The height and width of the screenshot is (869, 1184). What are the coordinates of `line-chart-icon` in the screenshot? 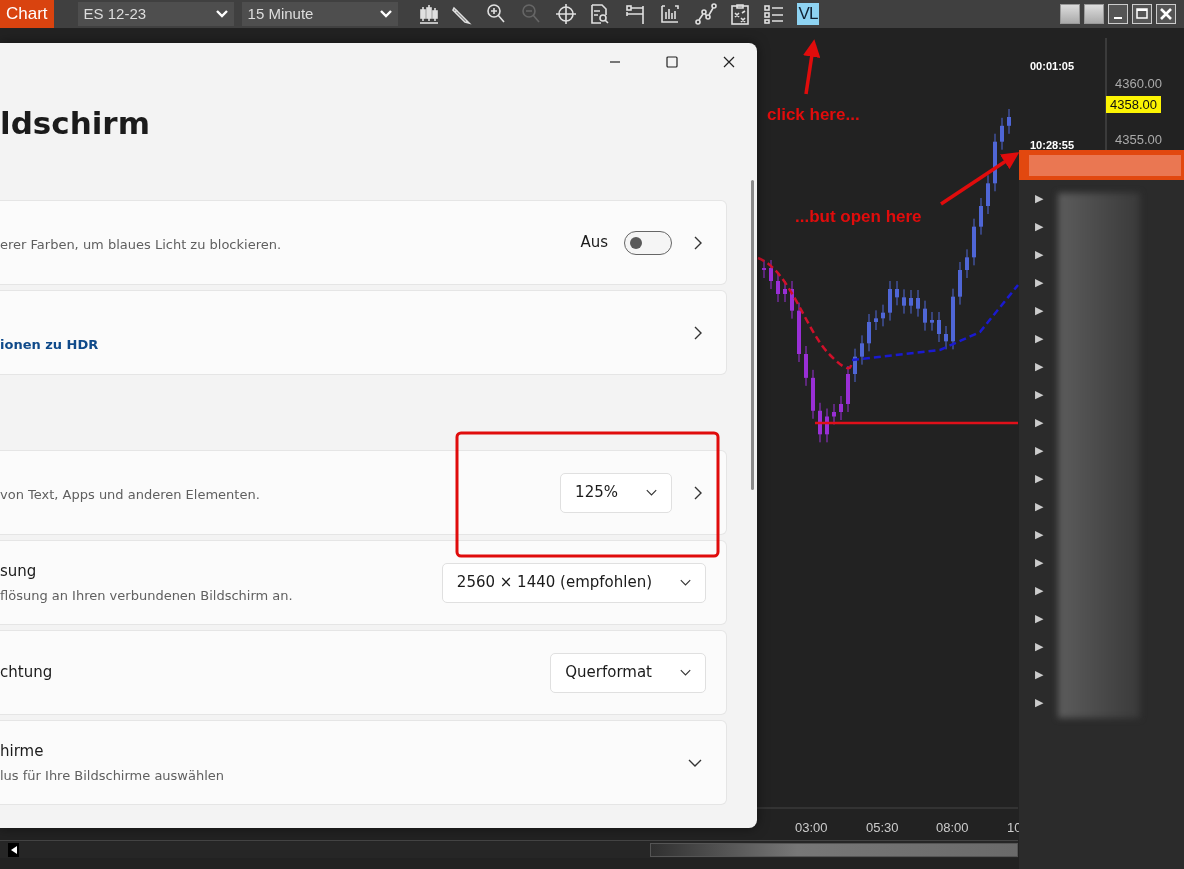 It's located at (705, 14).